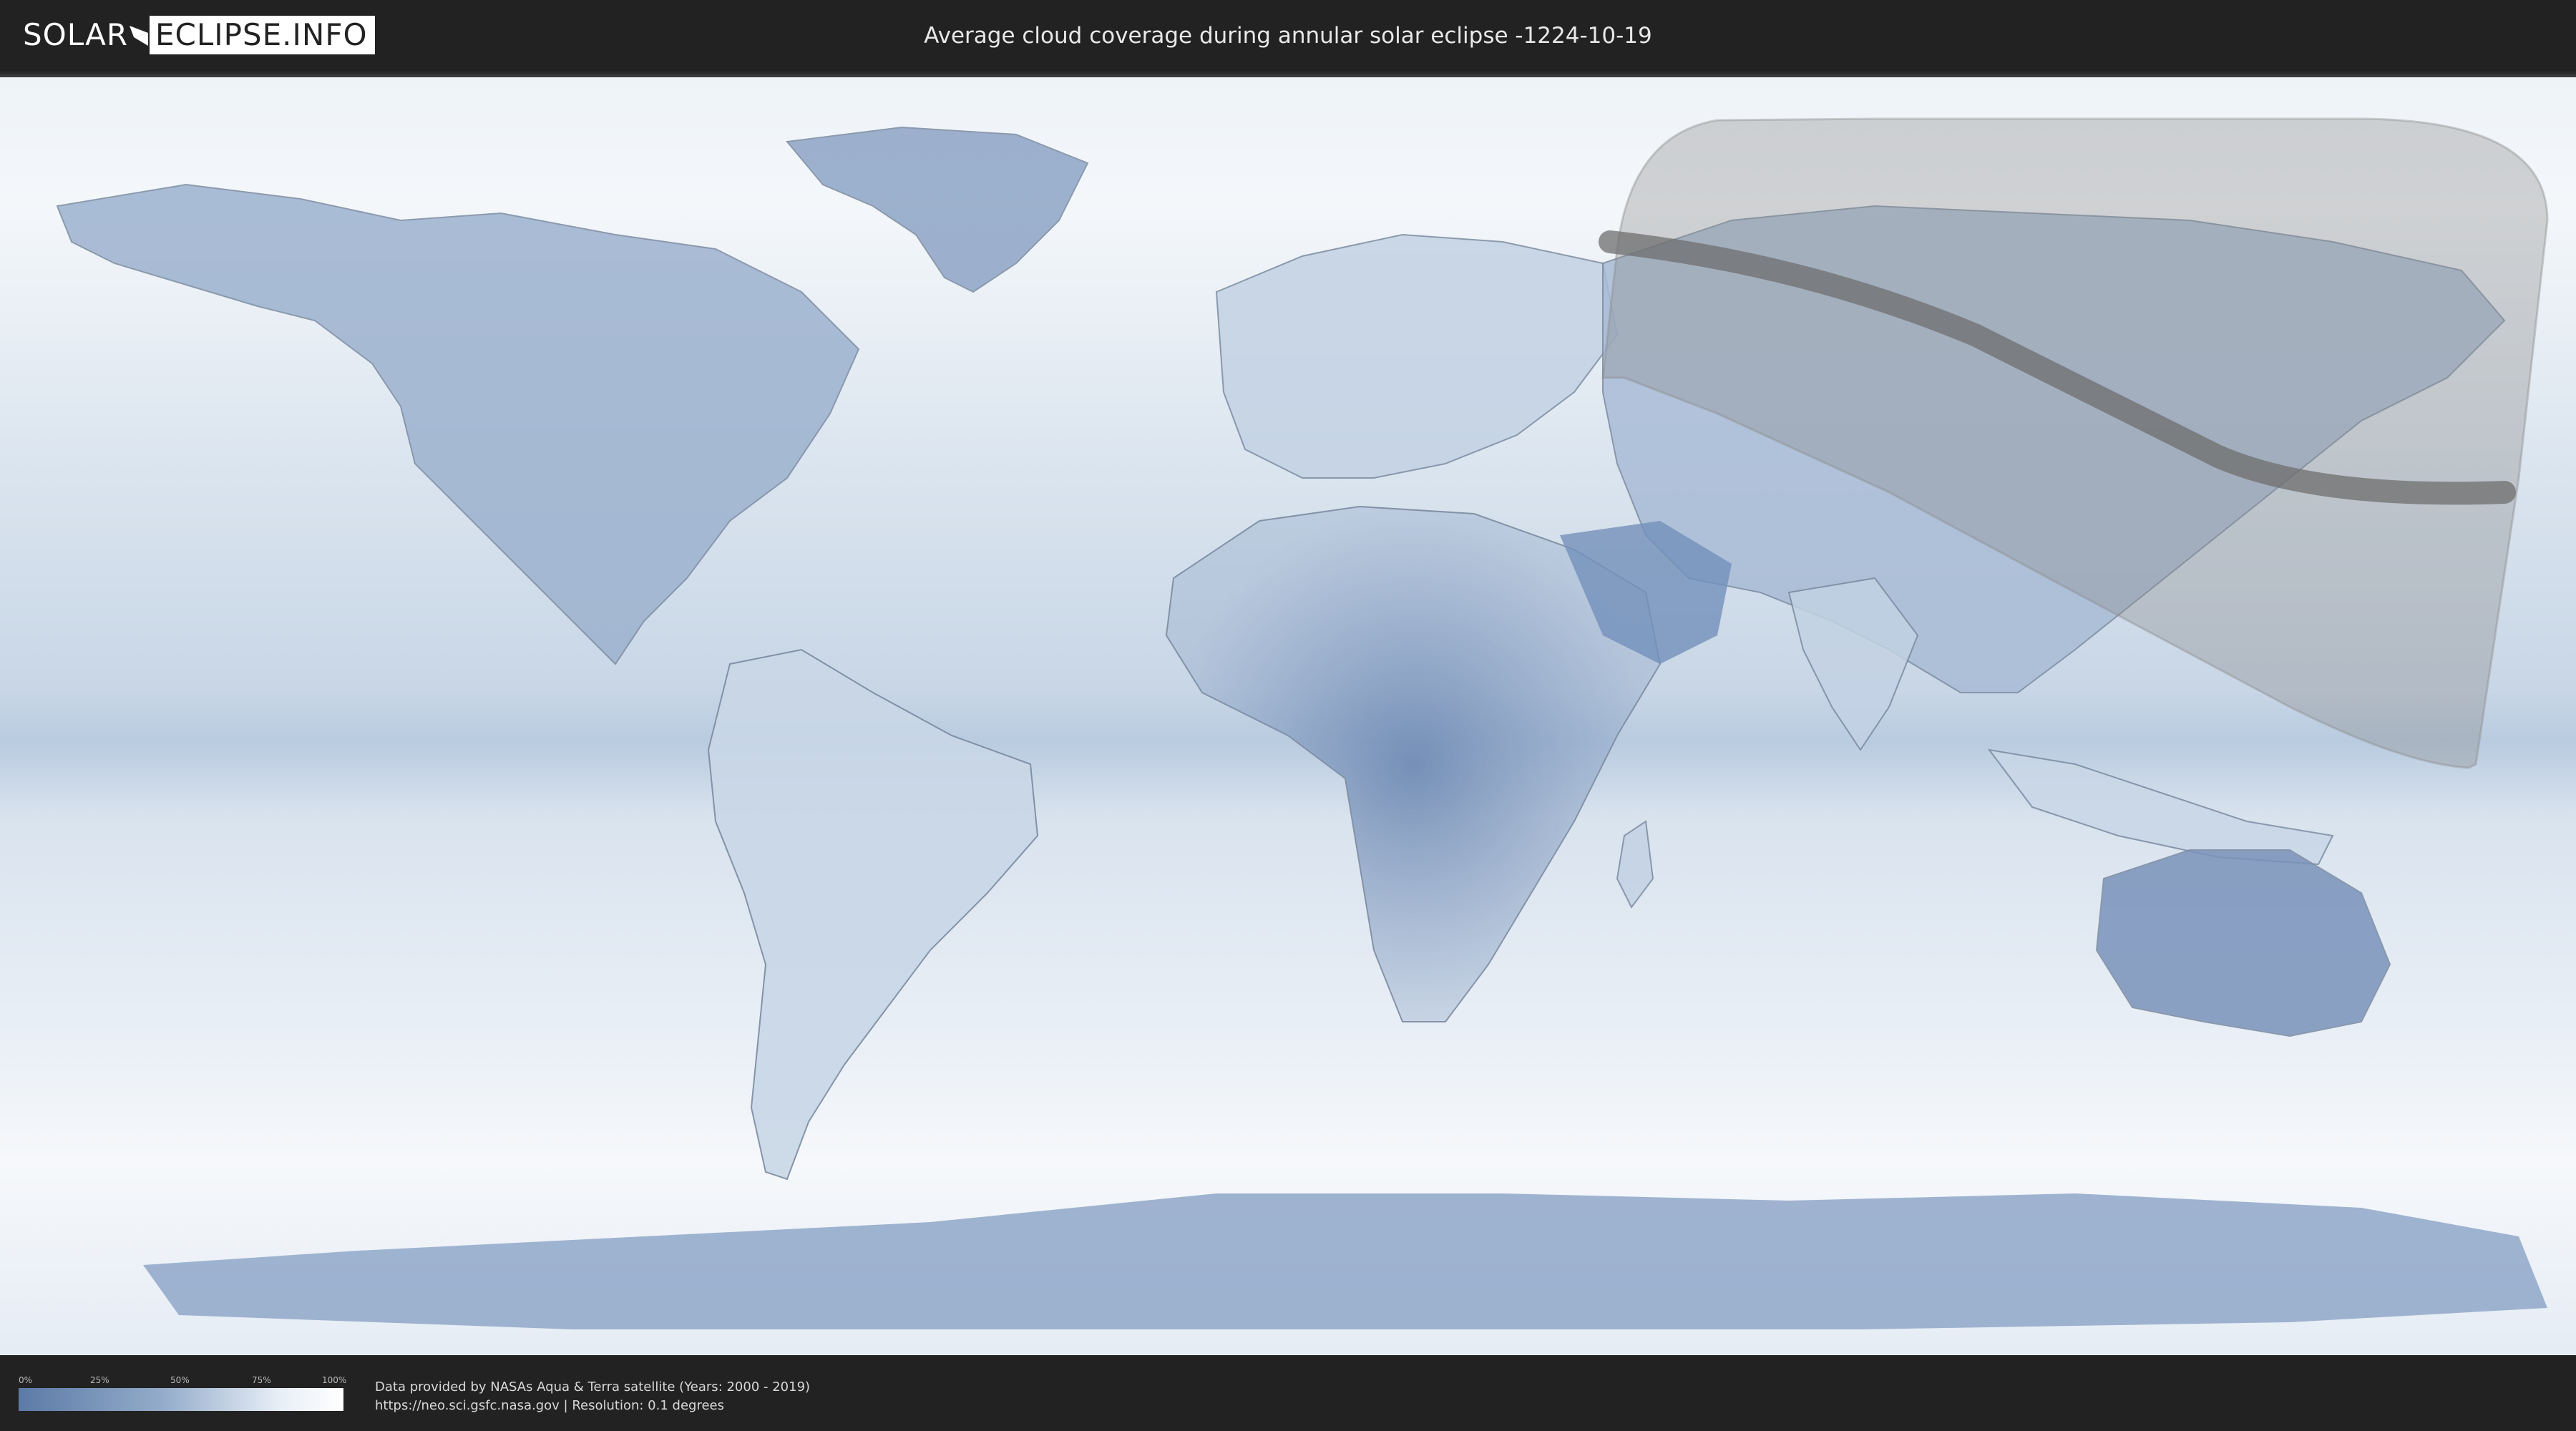  What do you see at coordinates (261, 1380) in the screenshot?
I see `legend-tick-75: 75%` at bounding box center [261, 1380].